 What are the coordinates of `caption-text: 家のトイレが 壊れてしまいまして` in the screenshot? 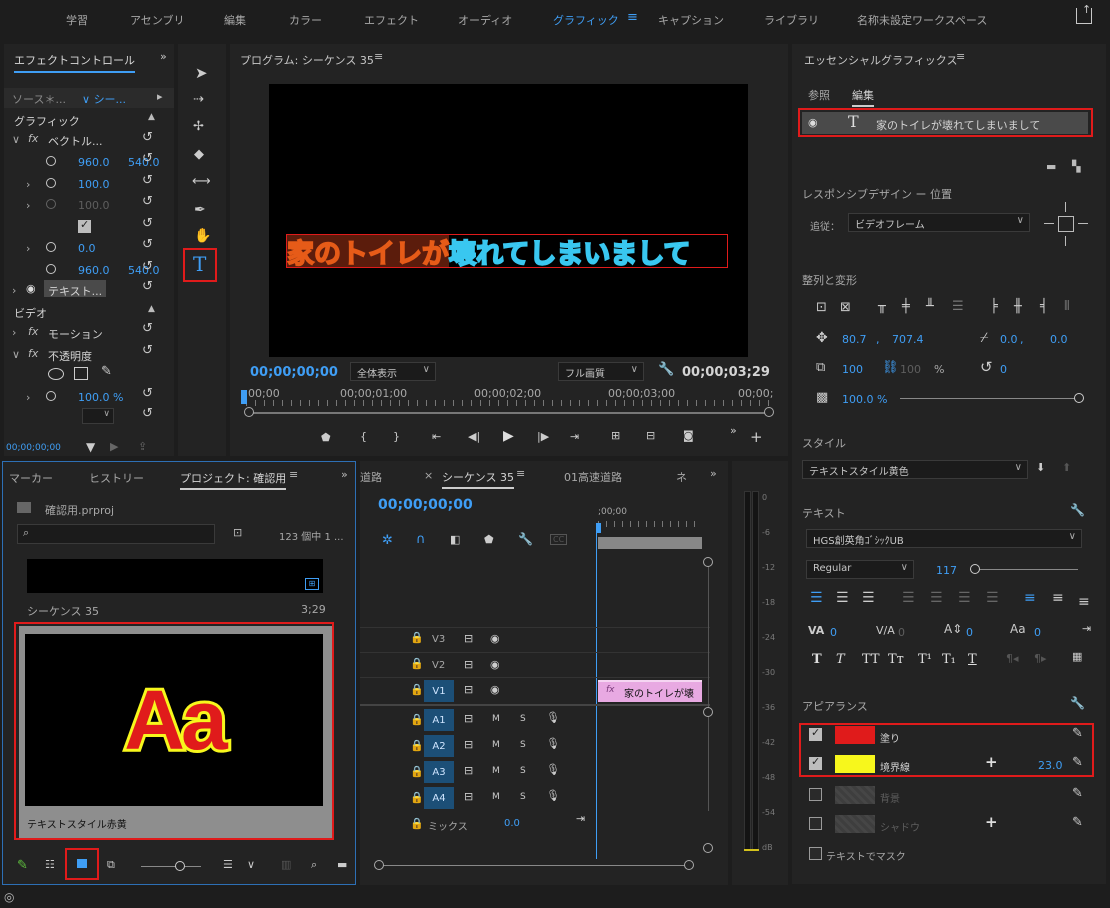 It's located at (507, 251).